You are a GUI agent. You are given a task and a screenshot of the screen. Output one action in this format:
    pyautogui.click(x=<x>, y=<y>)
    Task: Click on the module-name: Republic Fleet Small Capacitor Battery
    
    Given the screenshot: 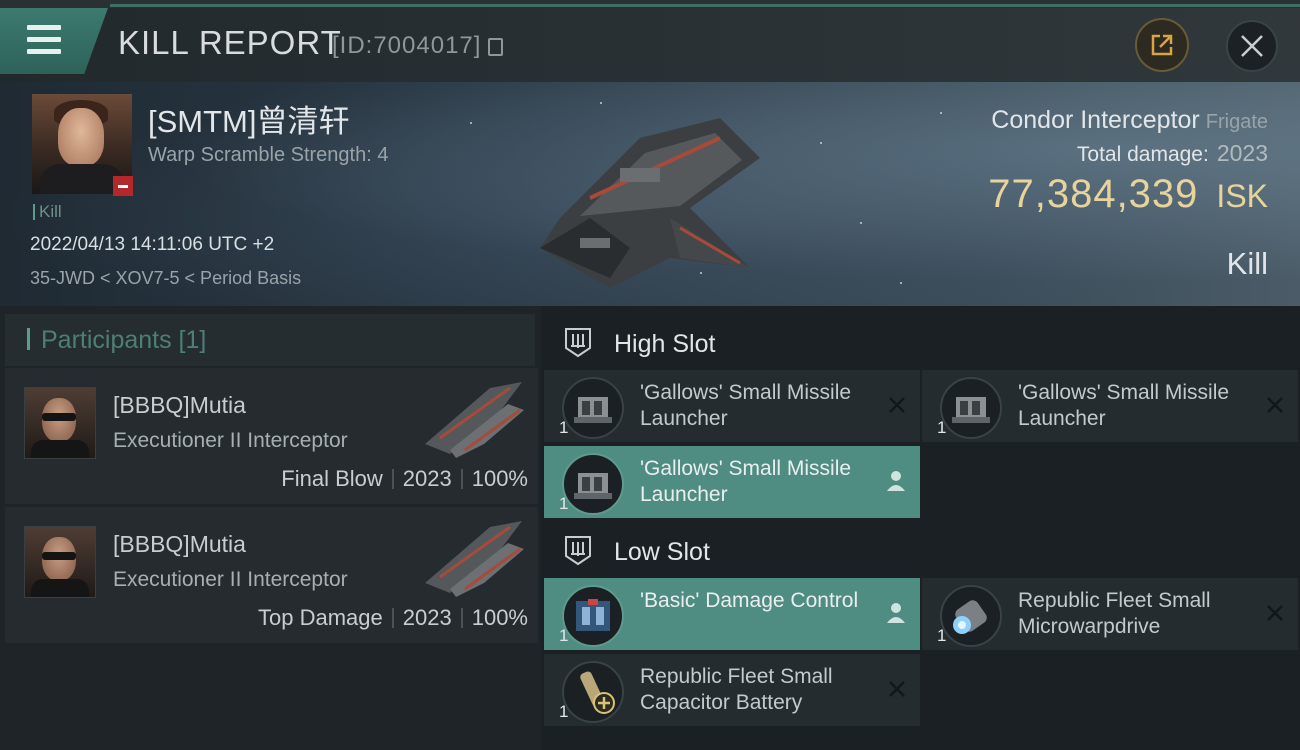 What is the action you would take?
    pyautogui.click(x=736, y=689)
    